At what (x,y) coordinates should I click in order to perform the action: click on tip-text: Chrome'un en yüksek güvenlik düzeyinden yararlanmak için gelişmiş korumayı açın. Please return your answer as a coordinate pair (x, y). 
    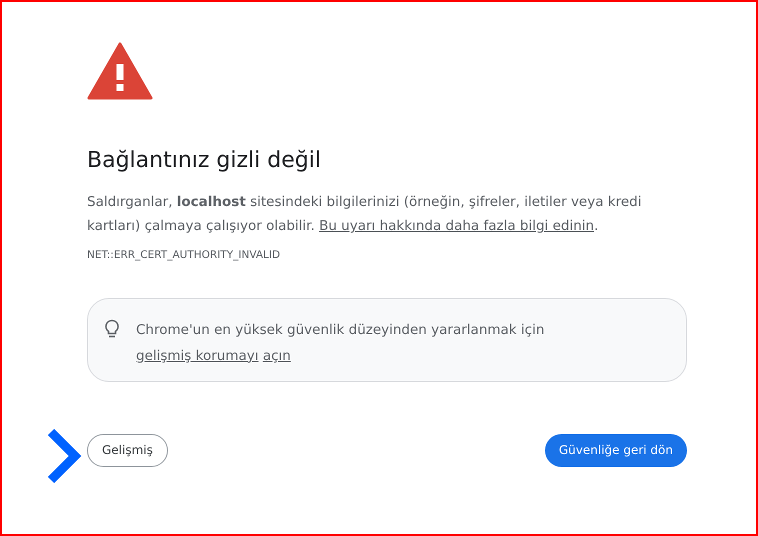
    Looking at the image, I should click on (341, 343).